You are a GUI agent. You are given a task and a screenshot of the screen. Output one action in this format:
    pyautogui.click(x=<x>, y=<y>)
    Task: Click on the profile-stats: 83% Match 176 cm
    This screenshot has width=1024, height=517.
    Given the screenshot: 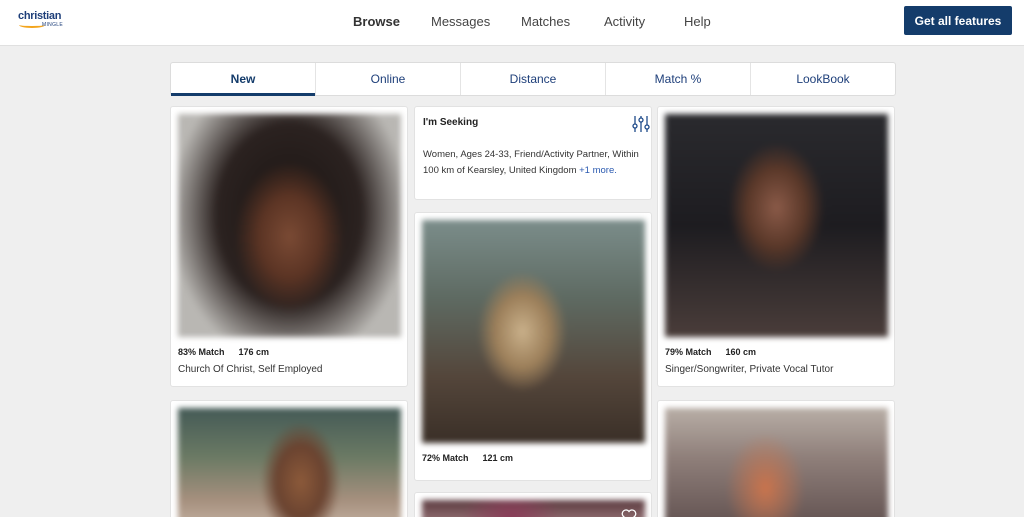 What is the action you would take?
    pyautogui.click(x=230, y=352)
    